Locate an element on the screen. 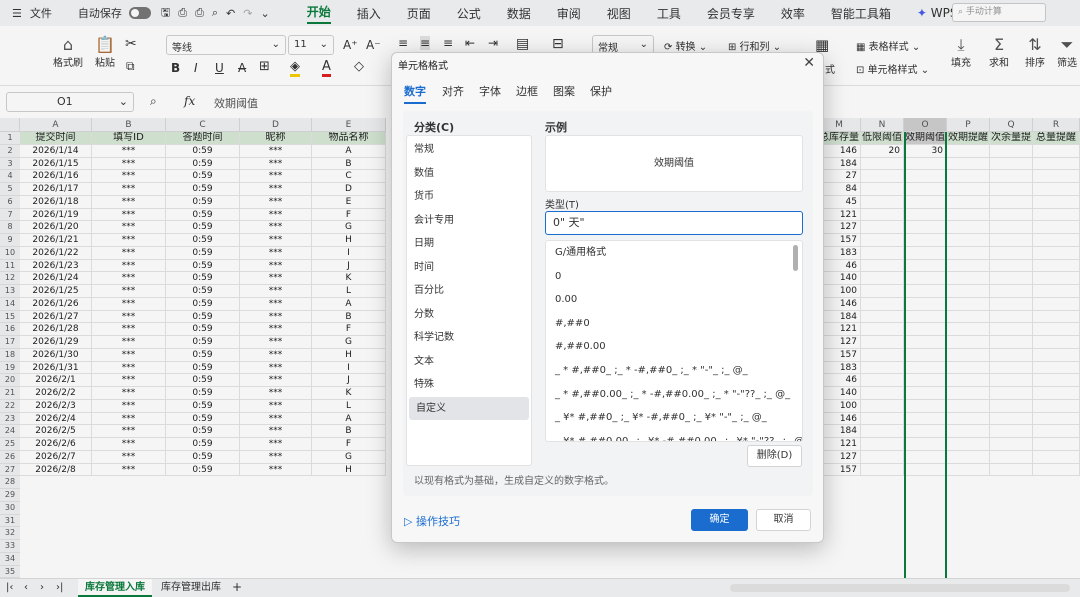  category-item: 时间 is located at coordinates (469, 268).